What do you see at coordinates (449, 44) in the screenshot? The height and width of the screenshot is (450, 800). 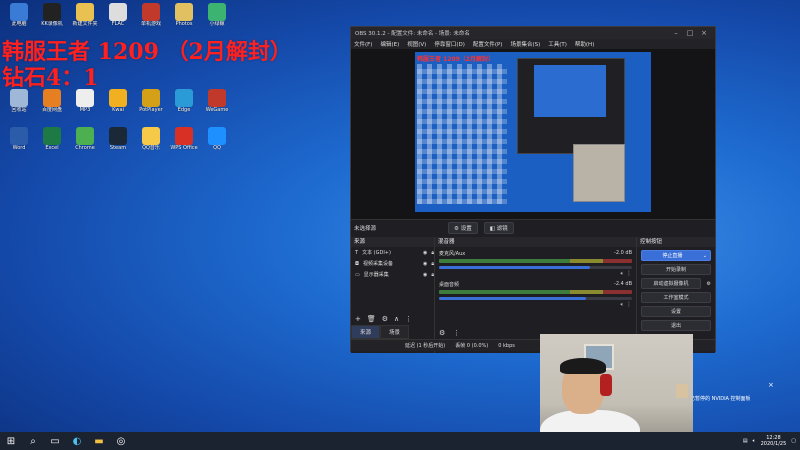 I see `menu-docks: 停靠窗口(D)` at bounding box center [449, 44].